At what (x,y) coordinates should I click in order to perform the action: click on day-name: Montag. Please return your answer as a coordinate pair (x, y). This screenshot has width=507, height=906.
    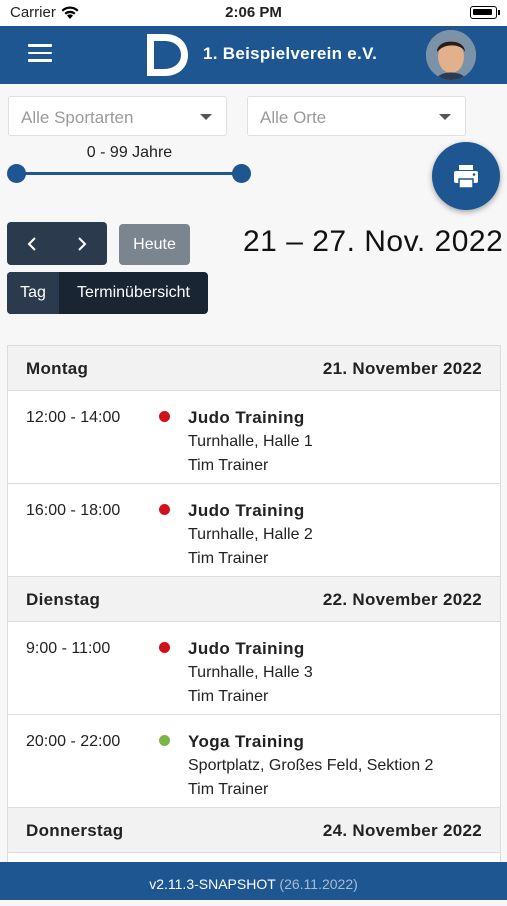
    Looking at the image, I should click on (57, 368).